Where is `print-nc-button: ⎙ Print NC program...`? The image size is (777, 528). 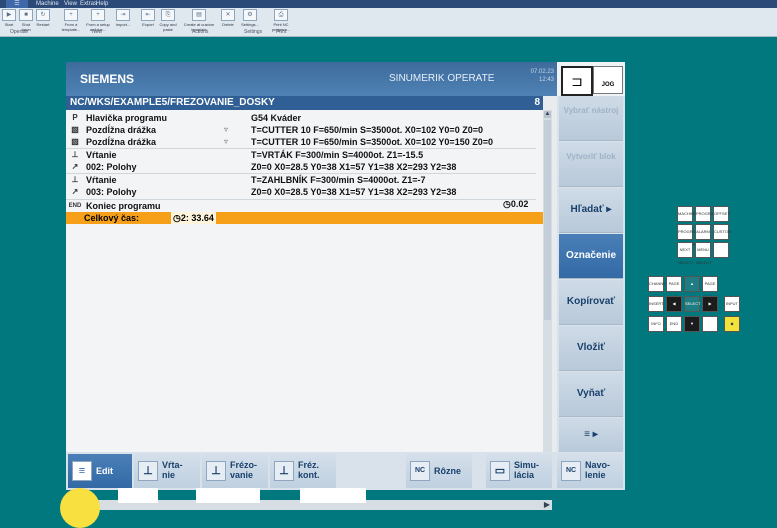
print-nc-button: ⎙ Print NC program... is located at coordinates (281, 20).